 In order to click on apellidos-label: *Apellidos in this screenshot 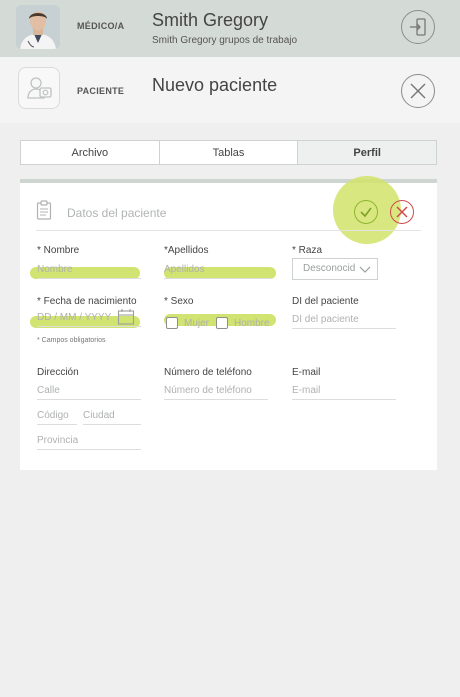, I will do `click(186, 250)`.